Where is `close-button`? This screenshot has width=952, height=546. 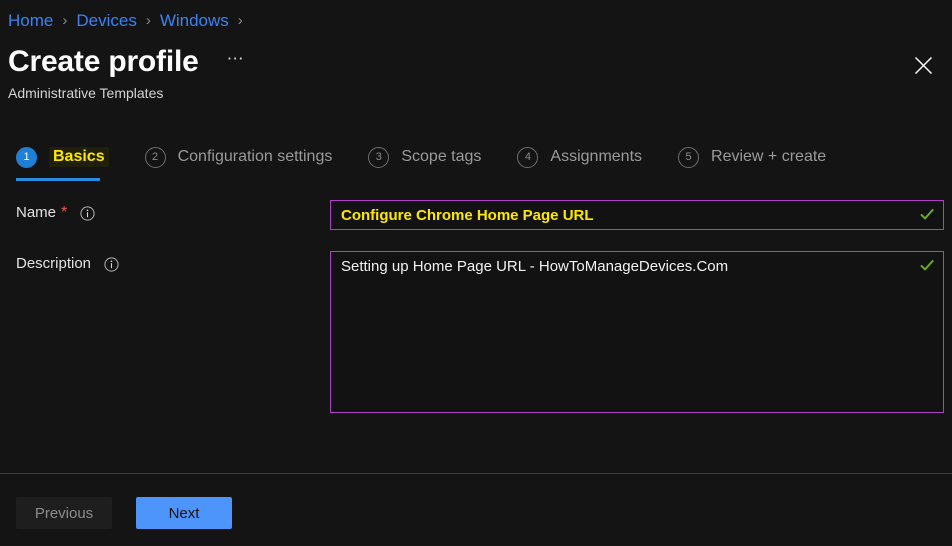
close-button is located at coordinates (923, 65).